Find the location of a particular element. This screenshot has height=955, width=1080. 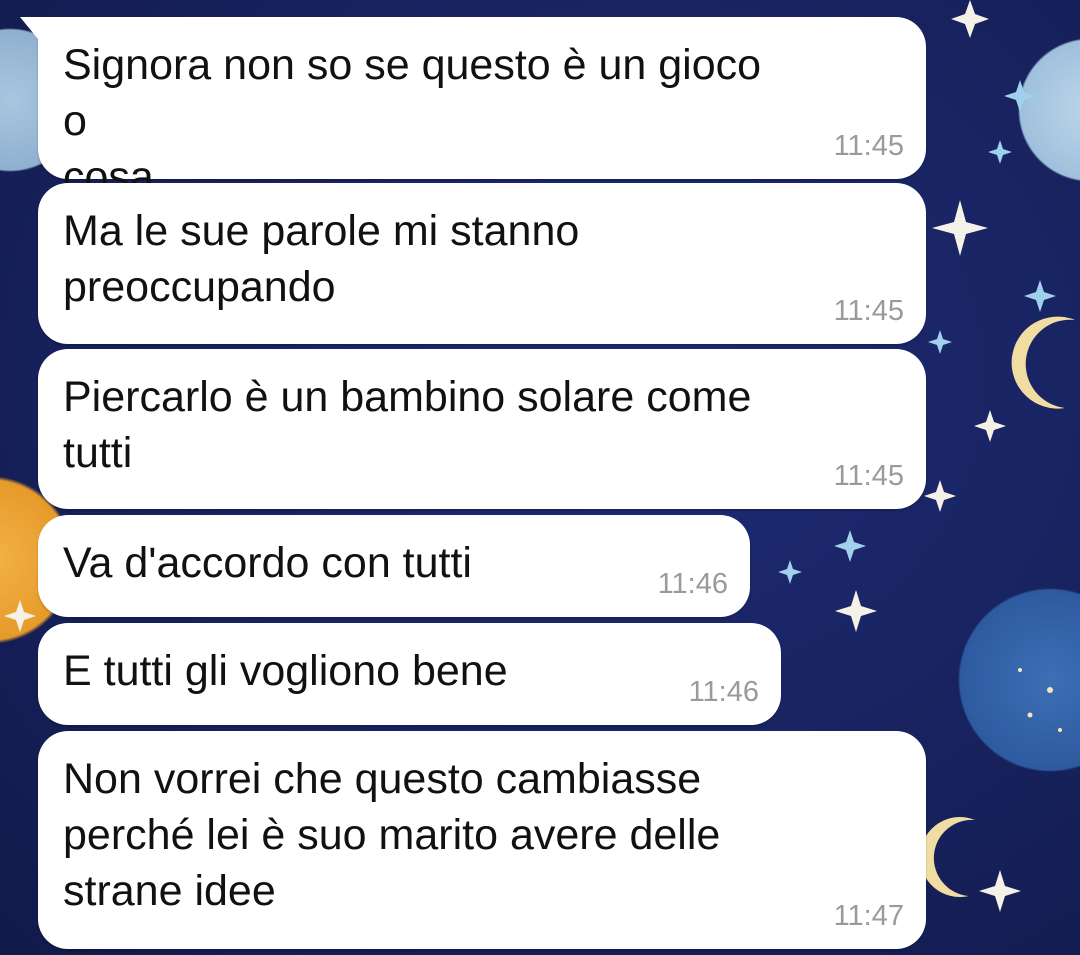

message-bubble: E tutti gli vogliono bene 11:46 is located at coordinates (409, 674).